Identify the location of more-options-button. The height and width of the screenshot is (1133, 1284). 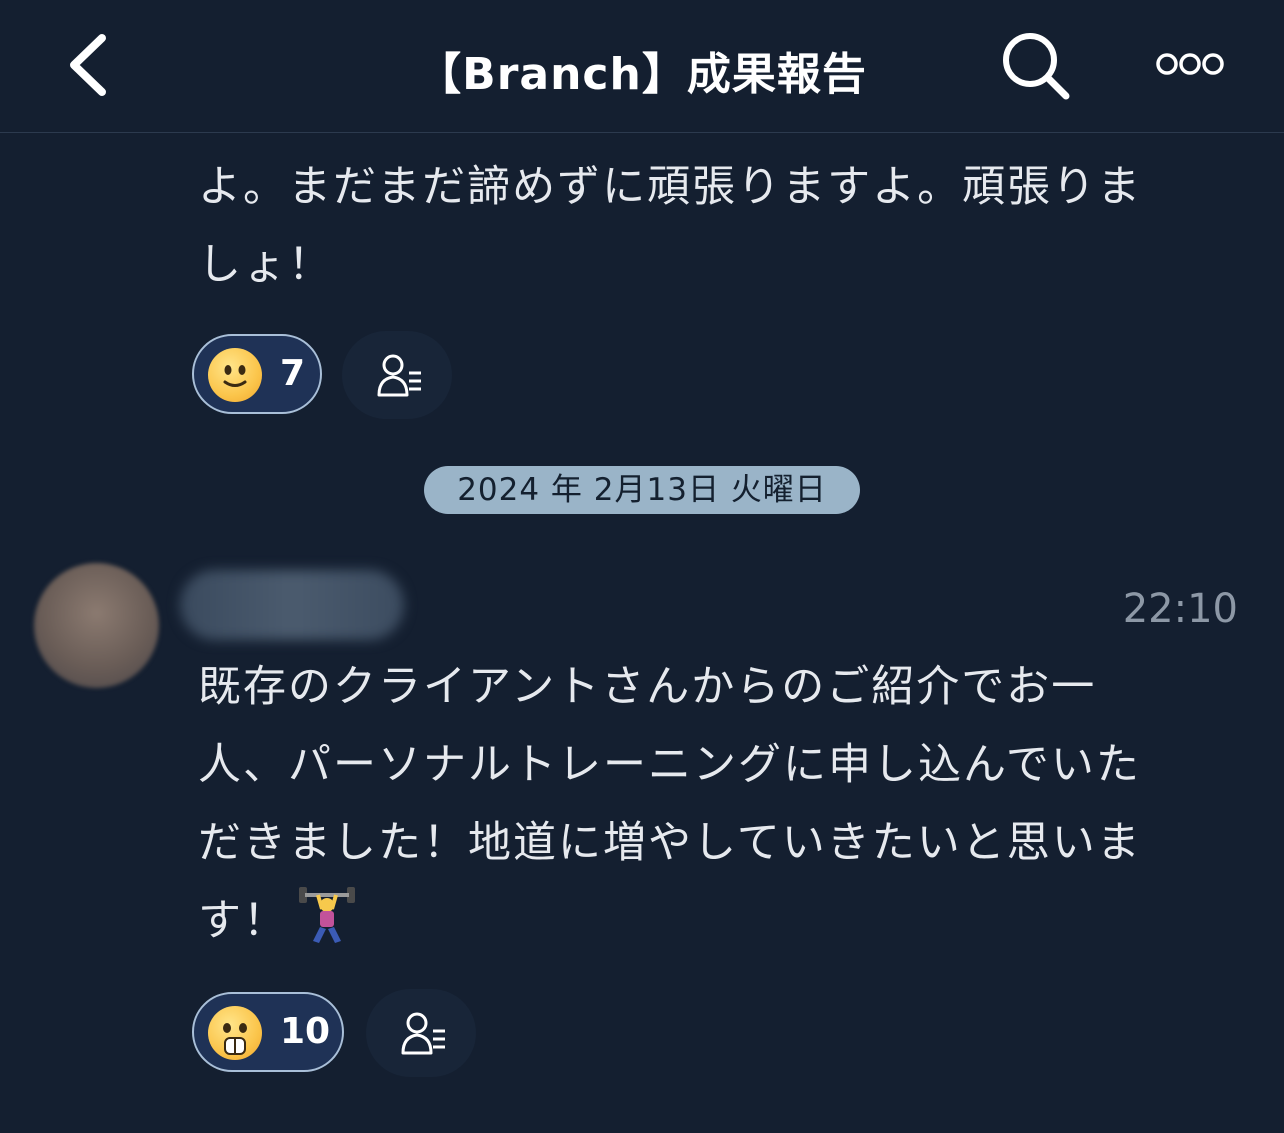
(1192, 64).